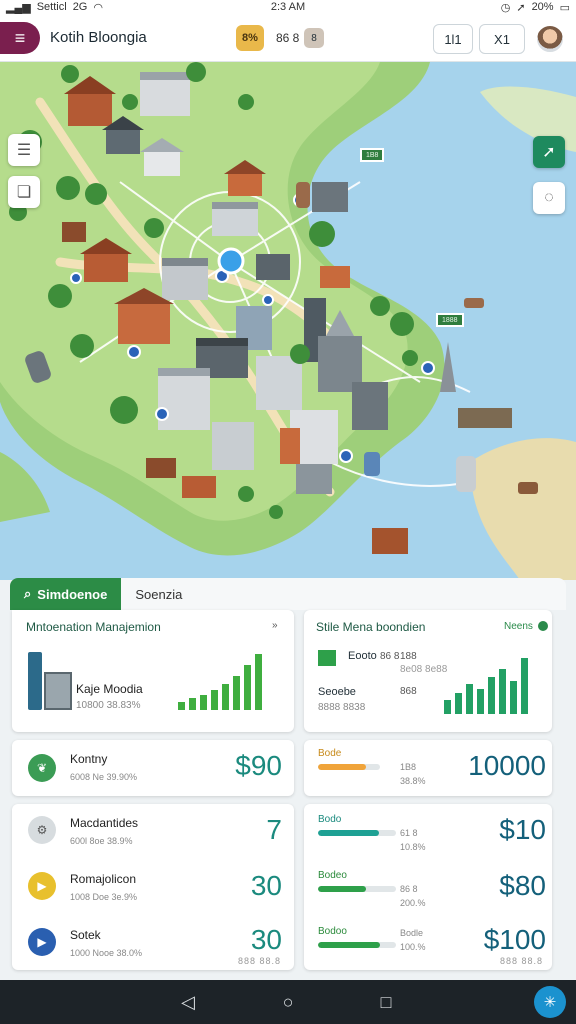 The width and height of the screenshot is (576, 1024). Describe the element at coordinates (188, 1002) in the screenshot. I see `back-icon: ◁` at that location.